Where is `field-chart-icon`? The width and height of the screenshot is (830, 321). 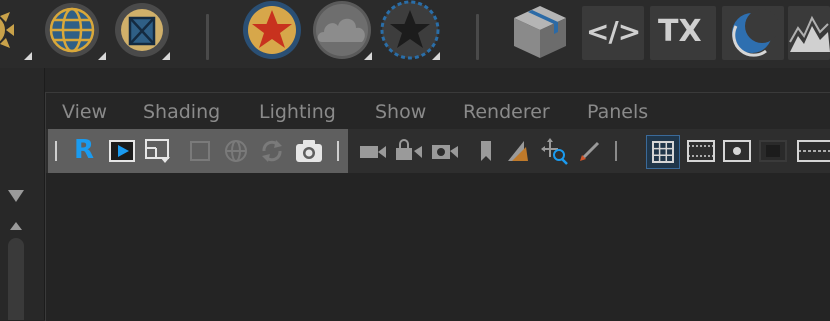 field-chart-icon is located at coordinates (813, 151).